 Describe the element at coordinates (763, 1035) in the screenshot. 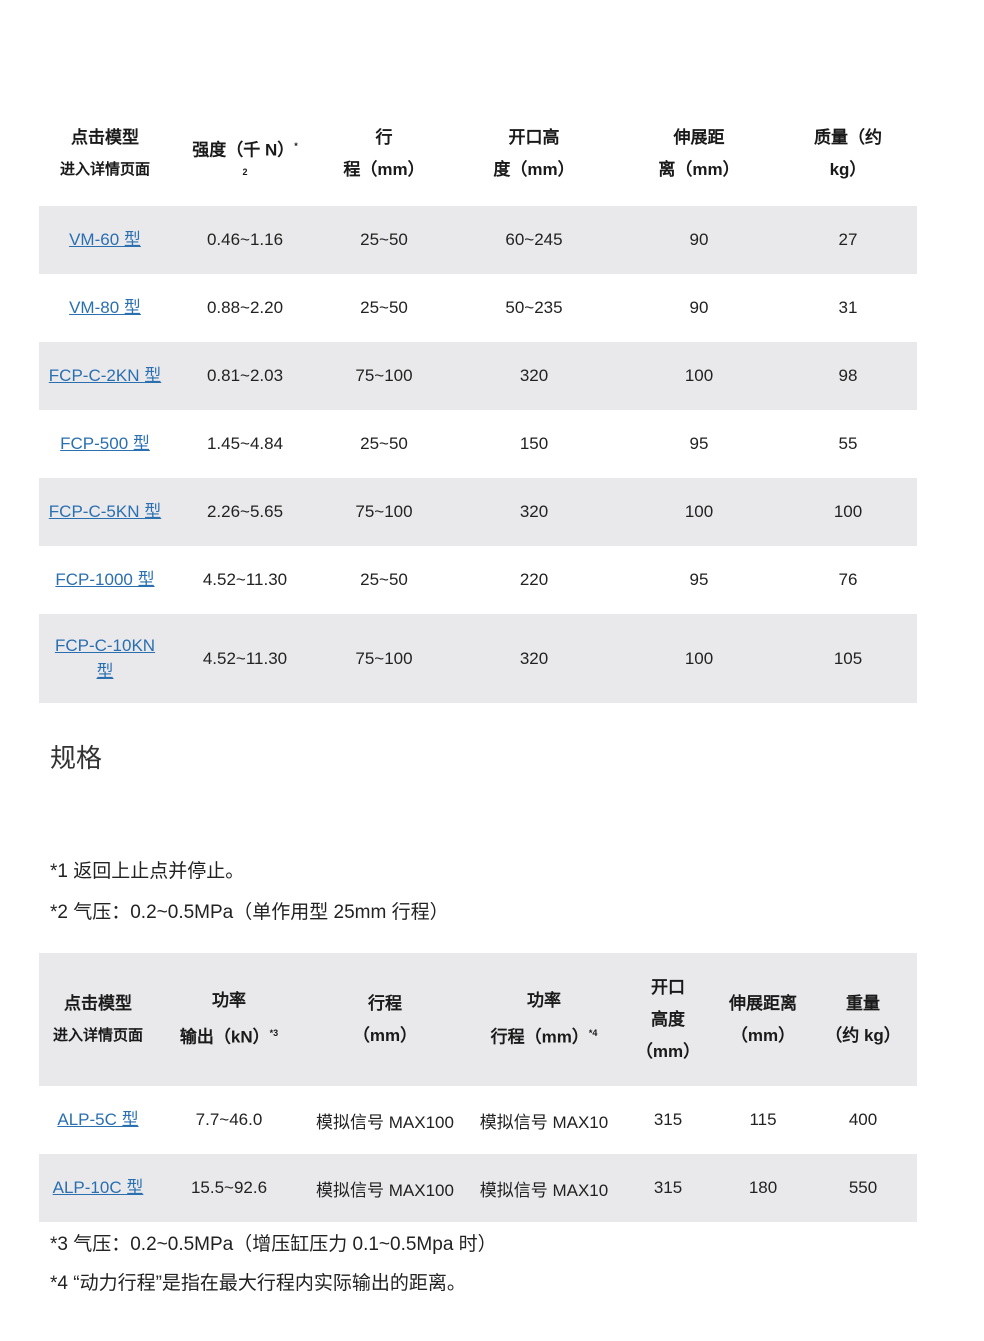

I see `header-extension-line2: （mm）` at that location.